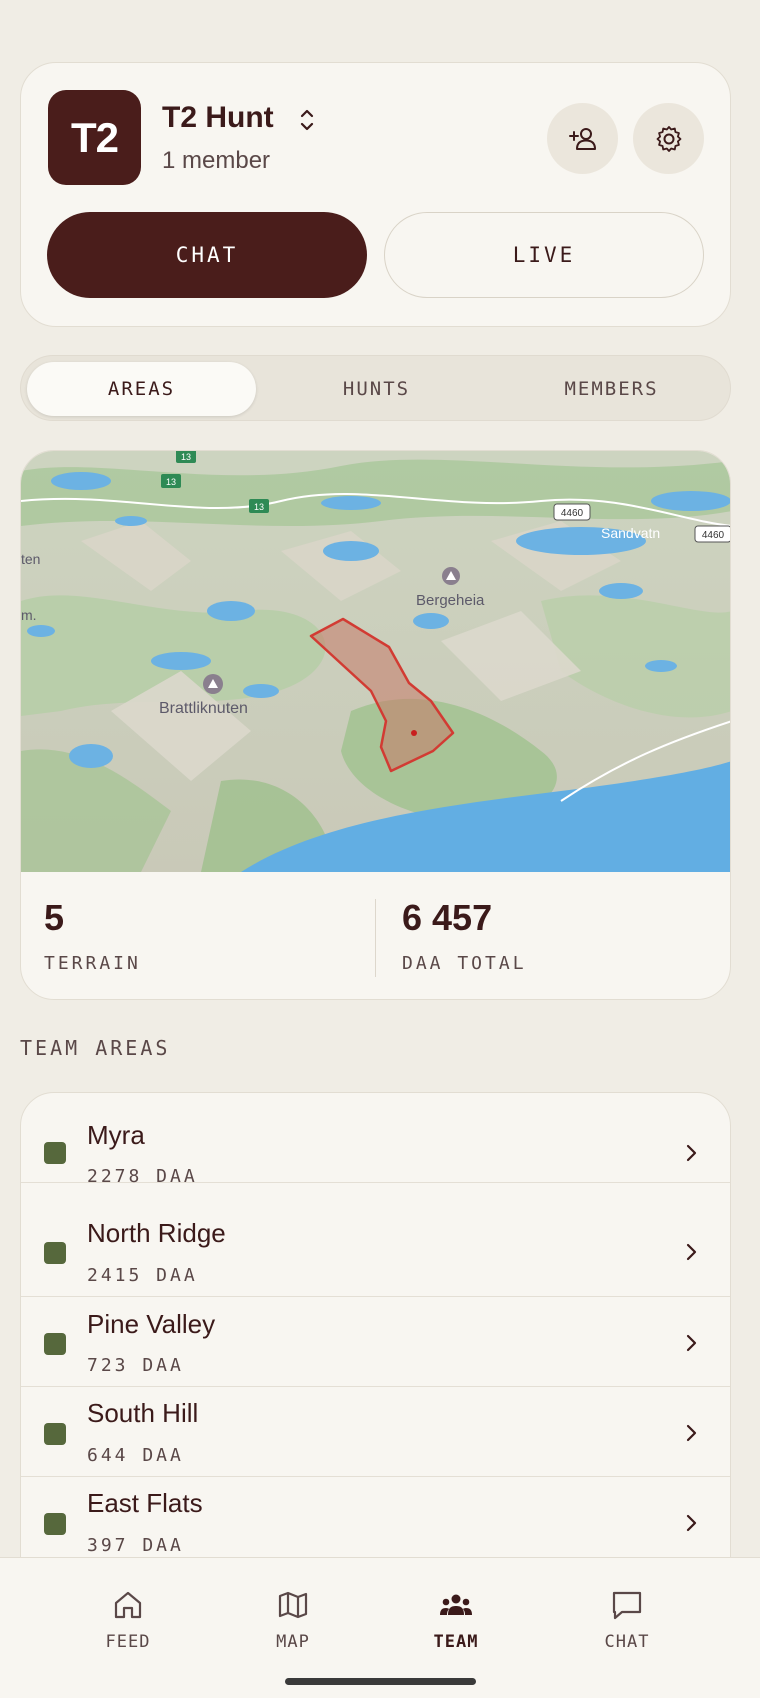 The image size is (760, 1698). Describe the element at coordinates (627, 1605) in the screenshot. I see `chat-bubble-icon` at that location.